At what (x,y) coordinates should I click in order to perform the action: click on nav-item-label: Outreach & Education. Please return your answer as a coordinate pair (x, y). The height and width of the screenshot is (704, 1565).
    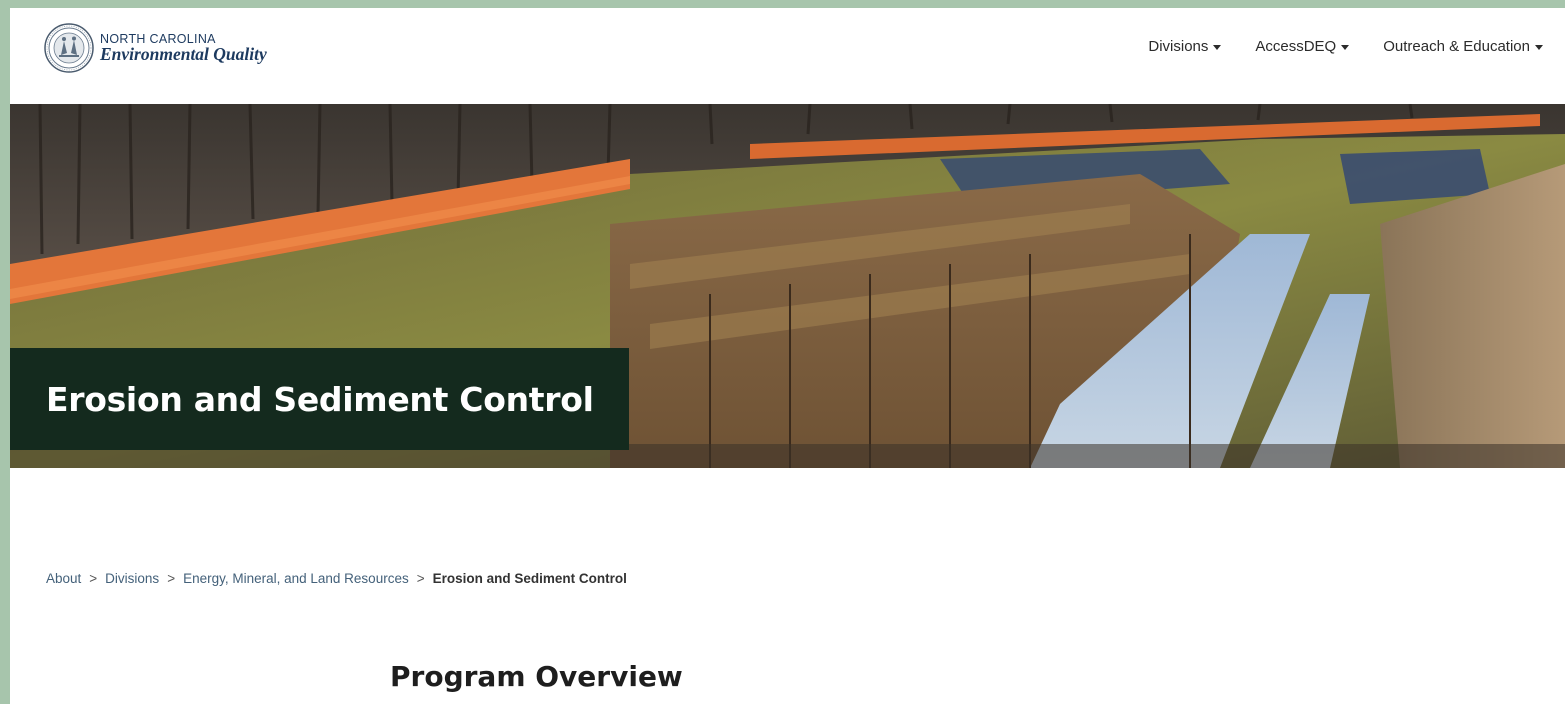
    Looking at the image, I should click on (1456, 46).